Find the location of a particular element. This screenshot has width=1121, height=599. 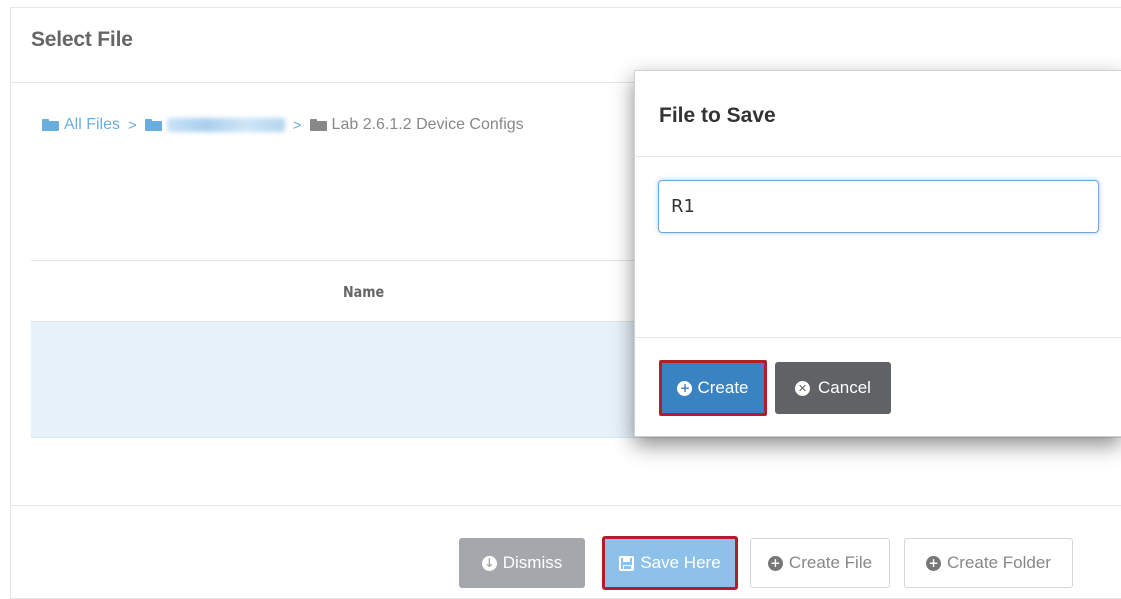

save-here-label: Save Here is located at coordinates (680, 562).